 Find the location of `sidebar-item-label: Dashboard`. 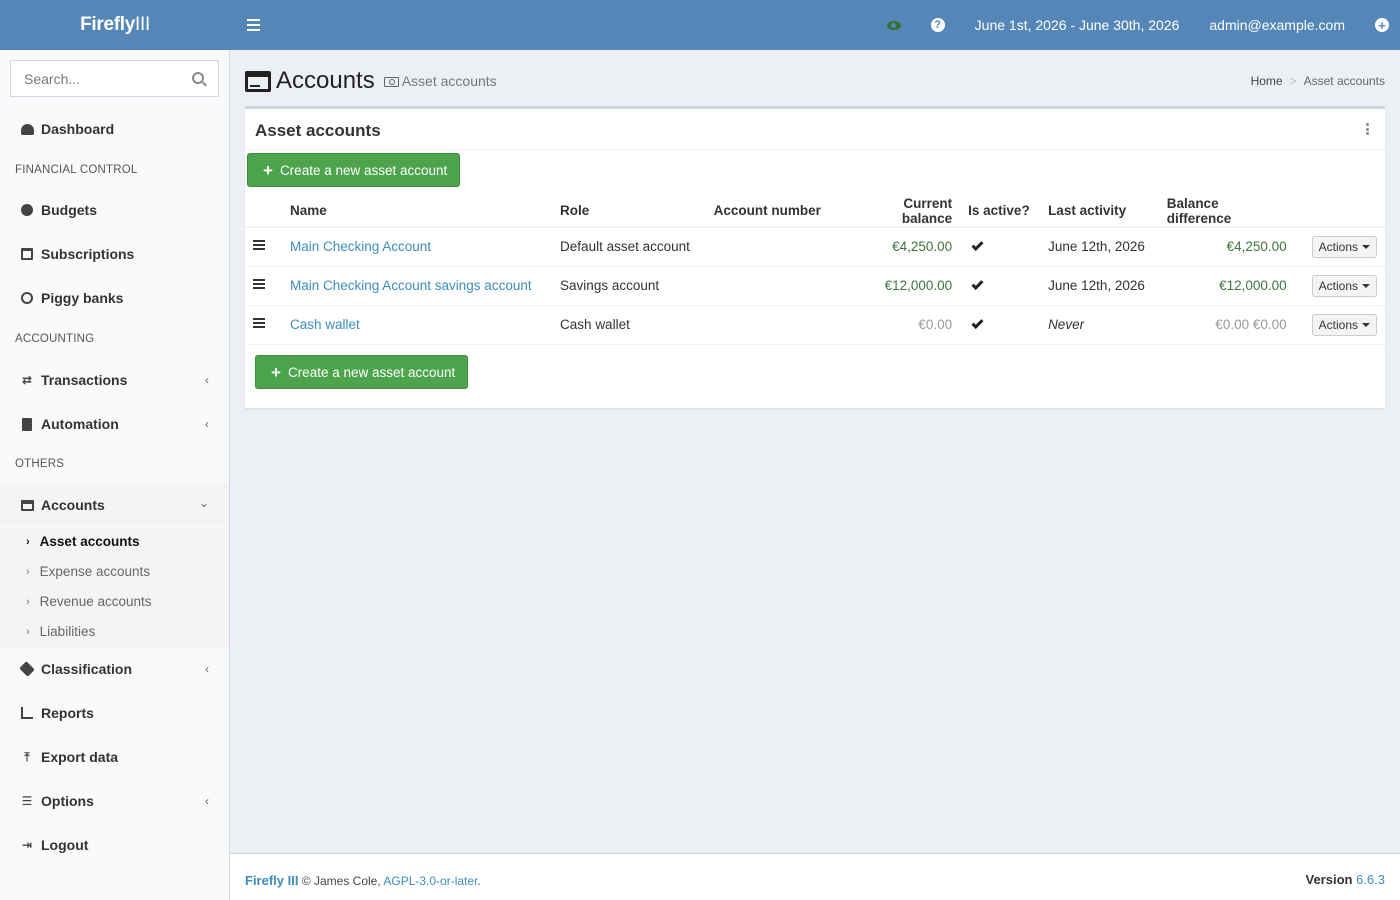

sidebar-item-label: Dashboard is located at coordinates (78, 129).